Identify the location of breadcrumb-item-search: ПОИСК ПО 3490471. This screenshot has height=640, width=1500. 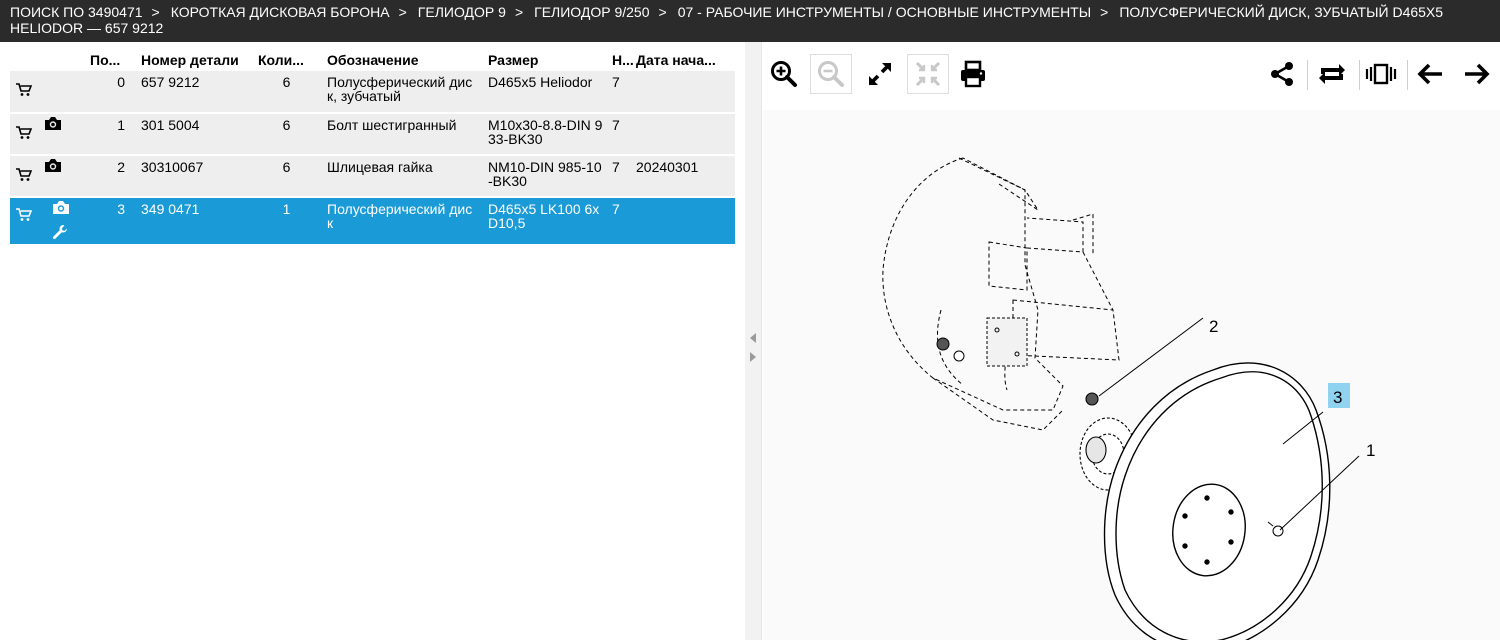
(76, 12).